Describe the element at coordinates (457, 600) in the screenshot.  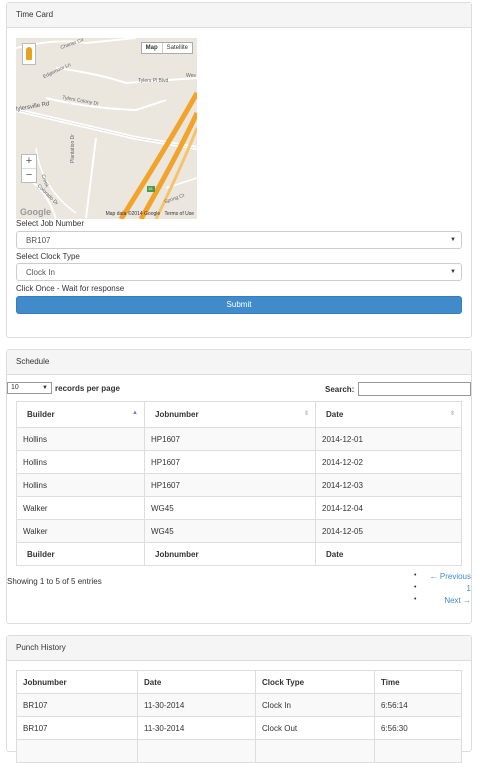
I see `next-page-link: Next →` at that location.